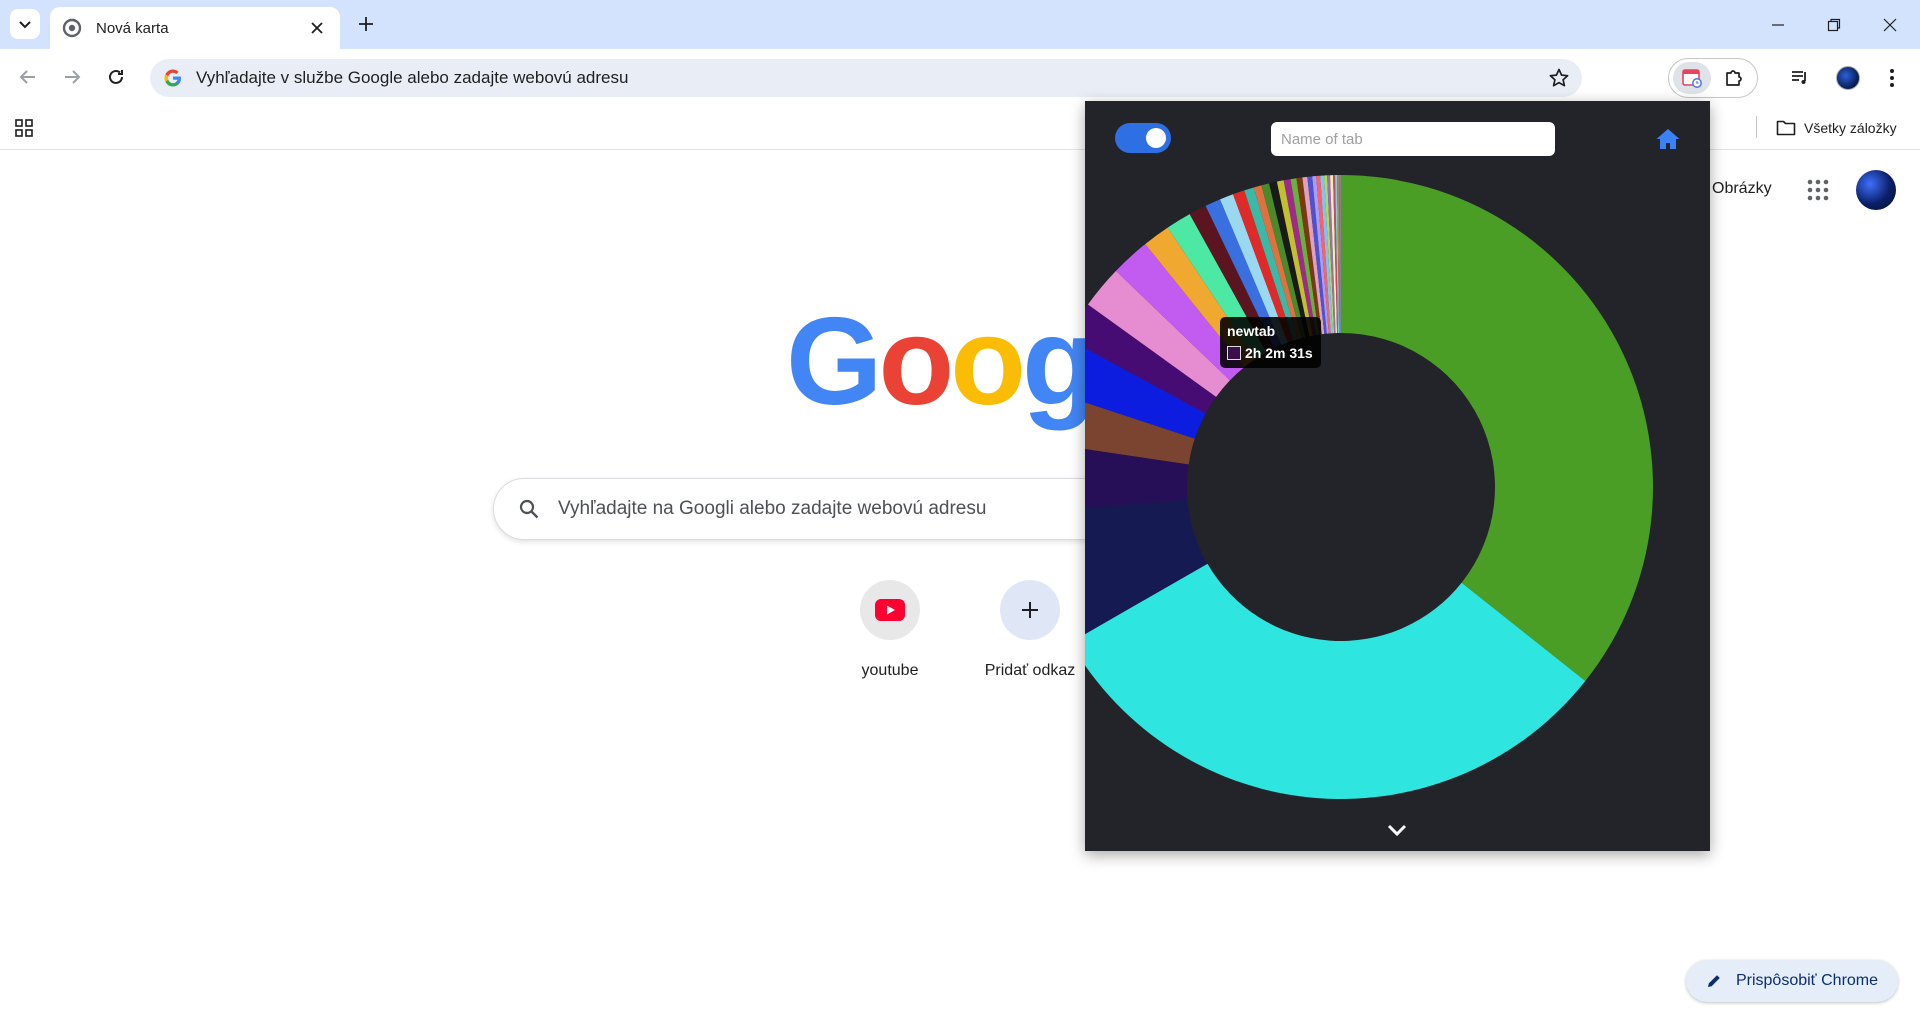  I want to click on tab-name-input, so click(1413, 139).